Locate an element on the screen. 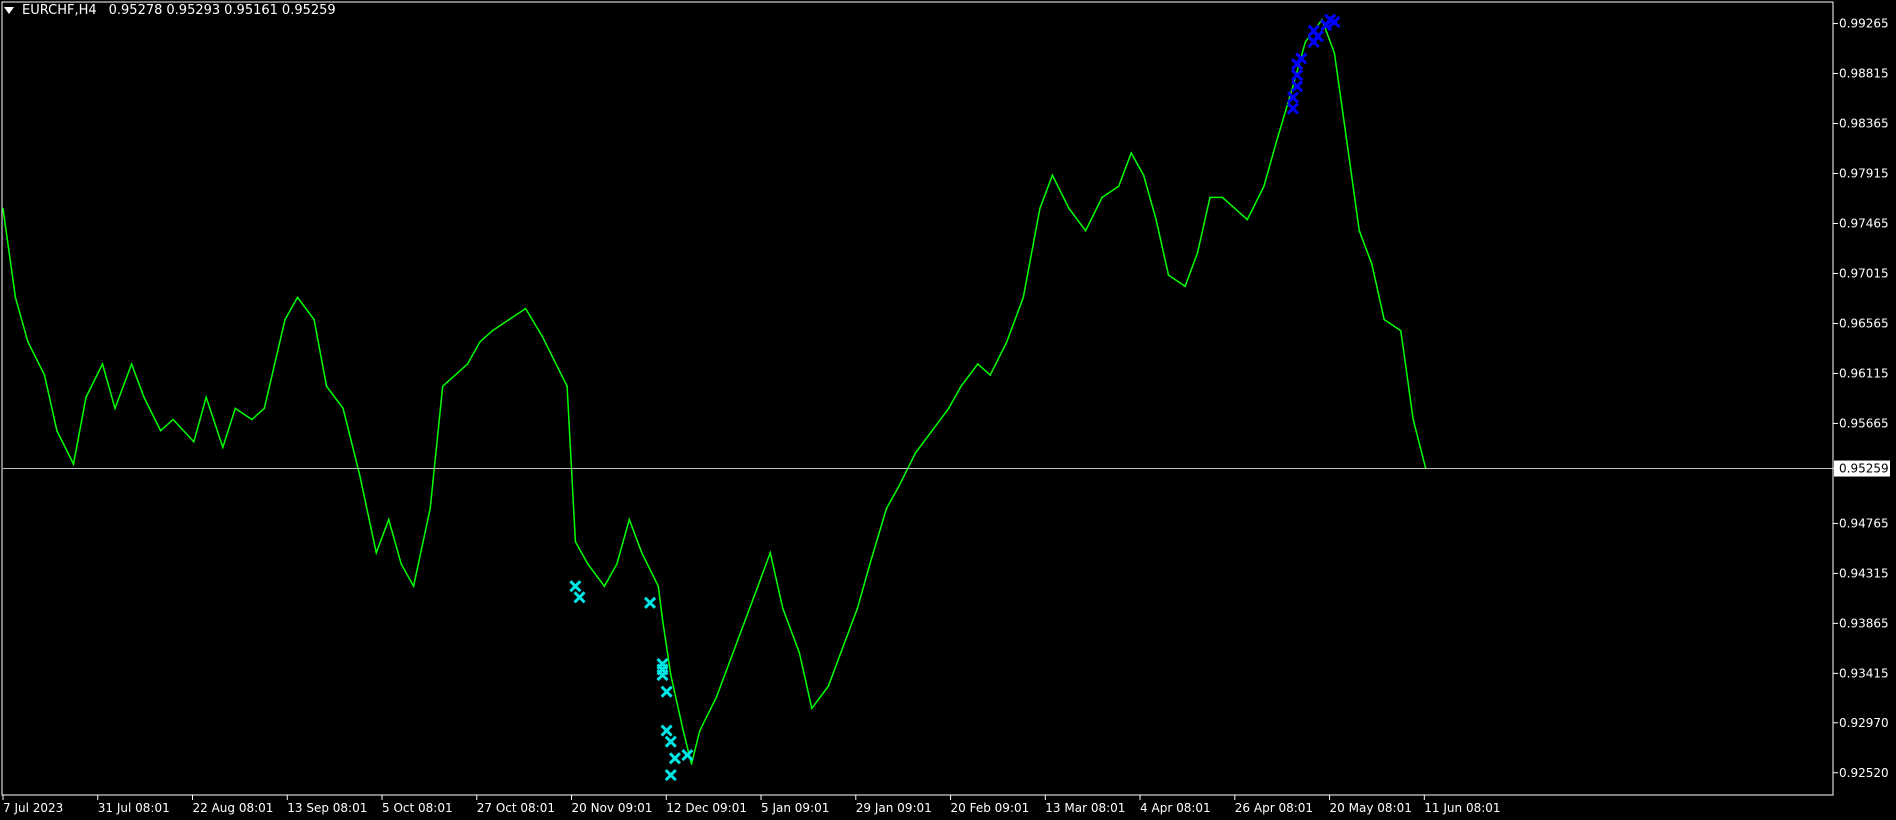  x-tick-label: 5 Jan 09:01 is located at coordinates (795, 808).